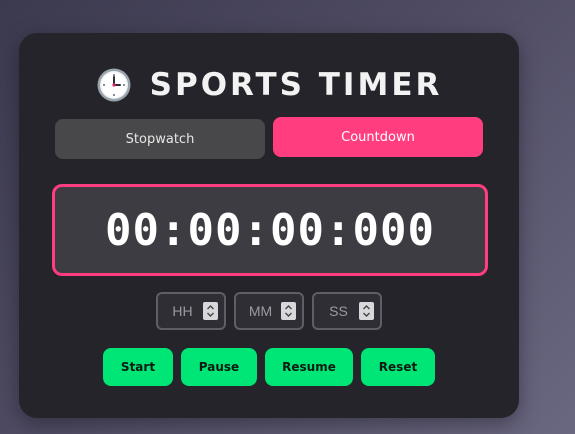  I want to click on hours-placeholder: HH, so click(182, 311).